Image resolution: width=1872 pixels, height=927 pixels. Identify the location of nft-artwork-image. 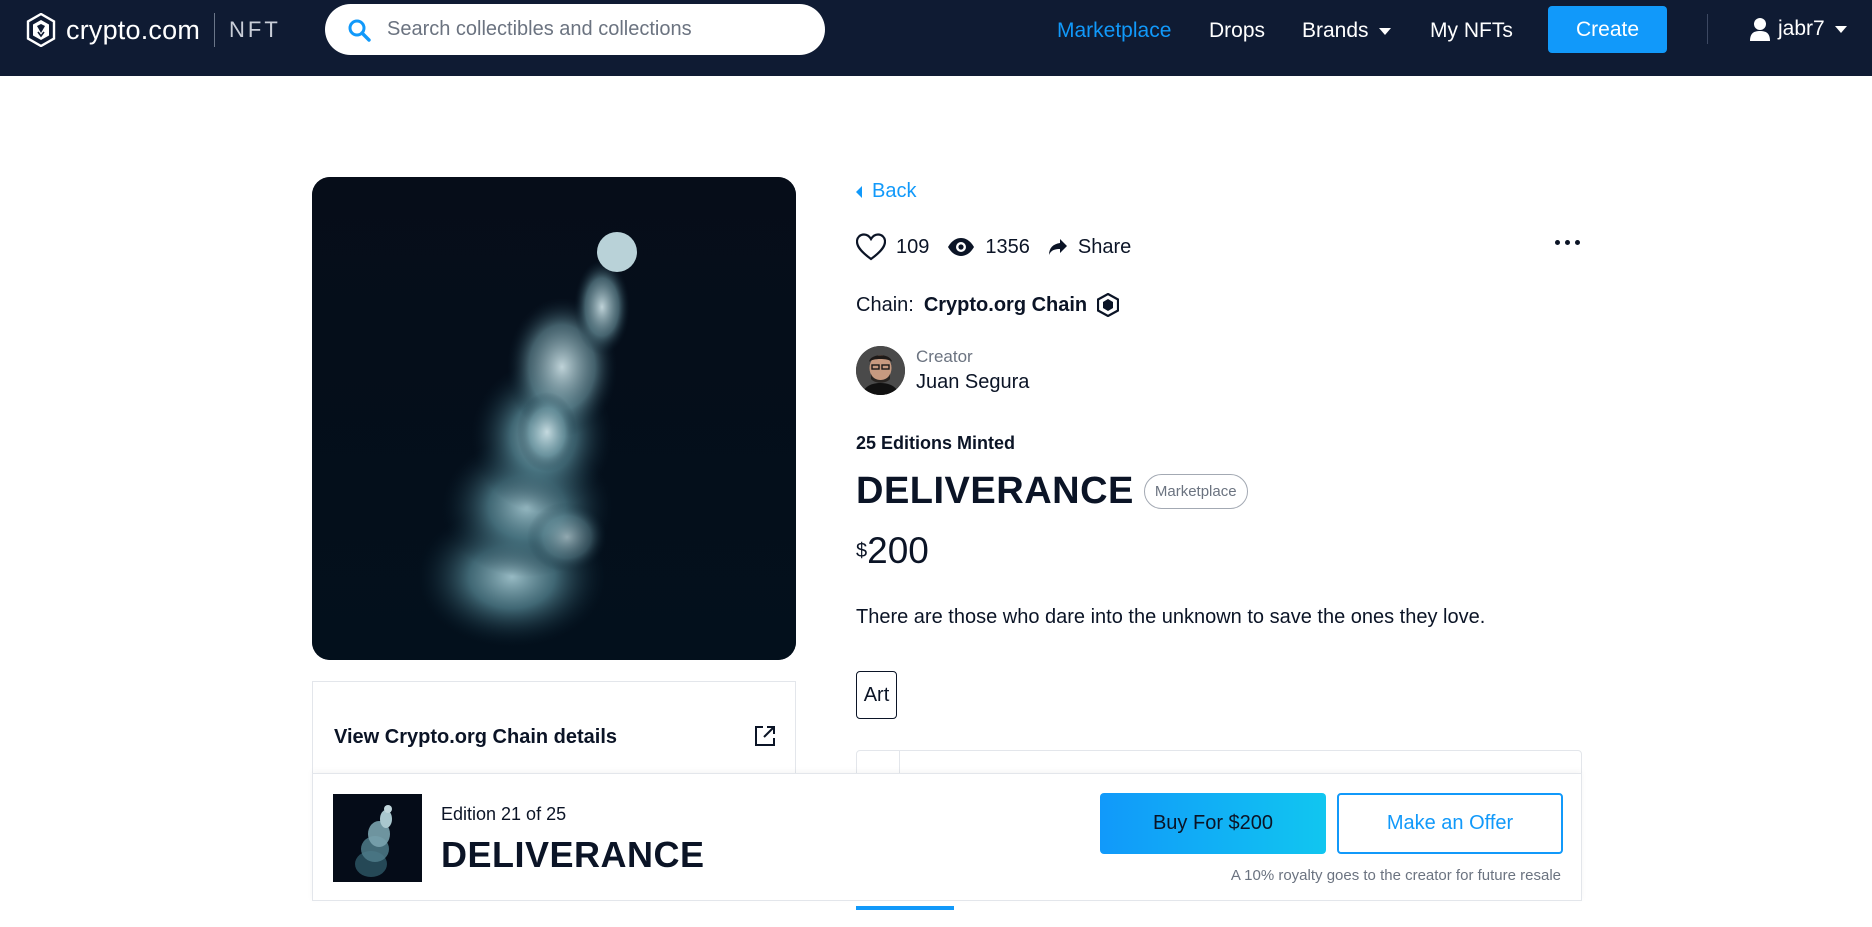
(554, 418).